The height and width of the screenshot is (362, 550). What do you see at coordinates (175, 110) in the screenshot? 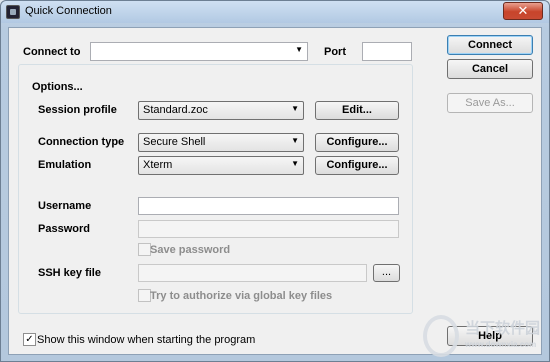
I see `session-profile-value: Standard.zoc` at bounding box center [175, 110].